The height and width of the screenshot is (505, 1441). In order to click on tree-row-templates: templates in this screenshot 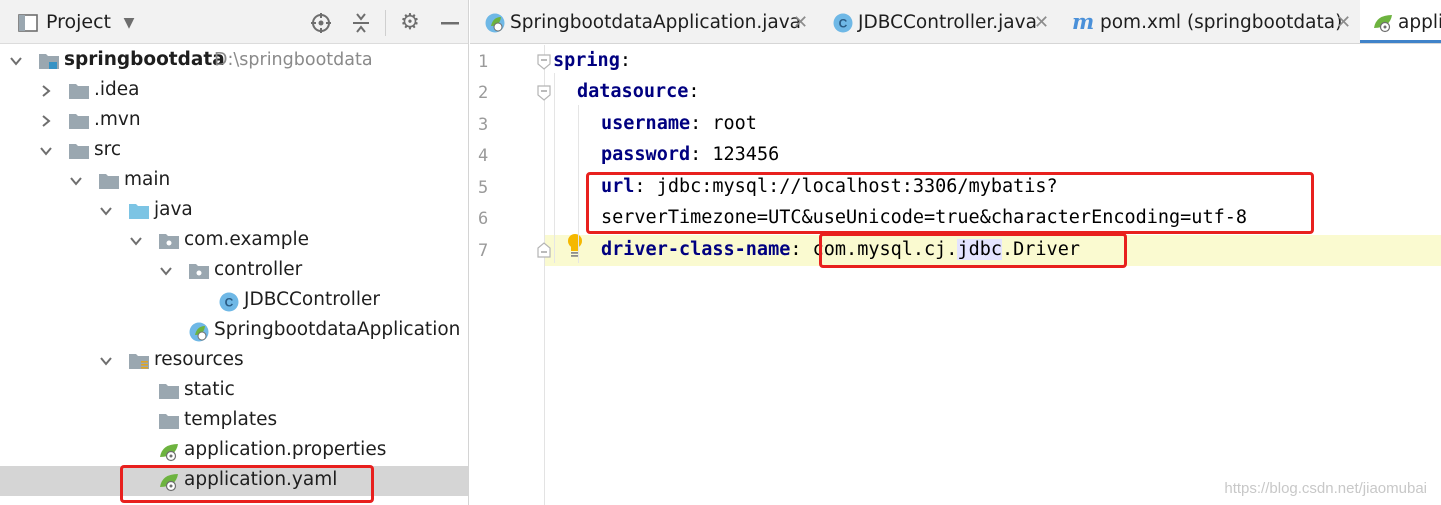, I will do `click(234, 421)`.